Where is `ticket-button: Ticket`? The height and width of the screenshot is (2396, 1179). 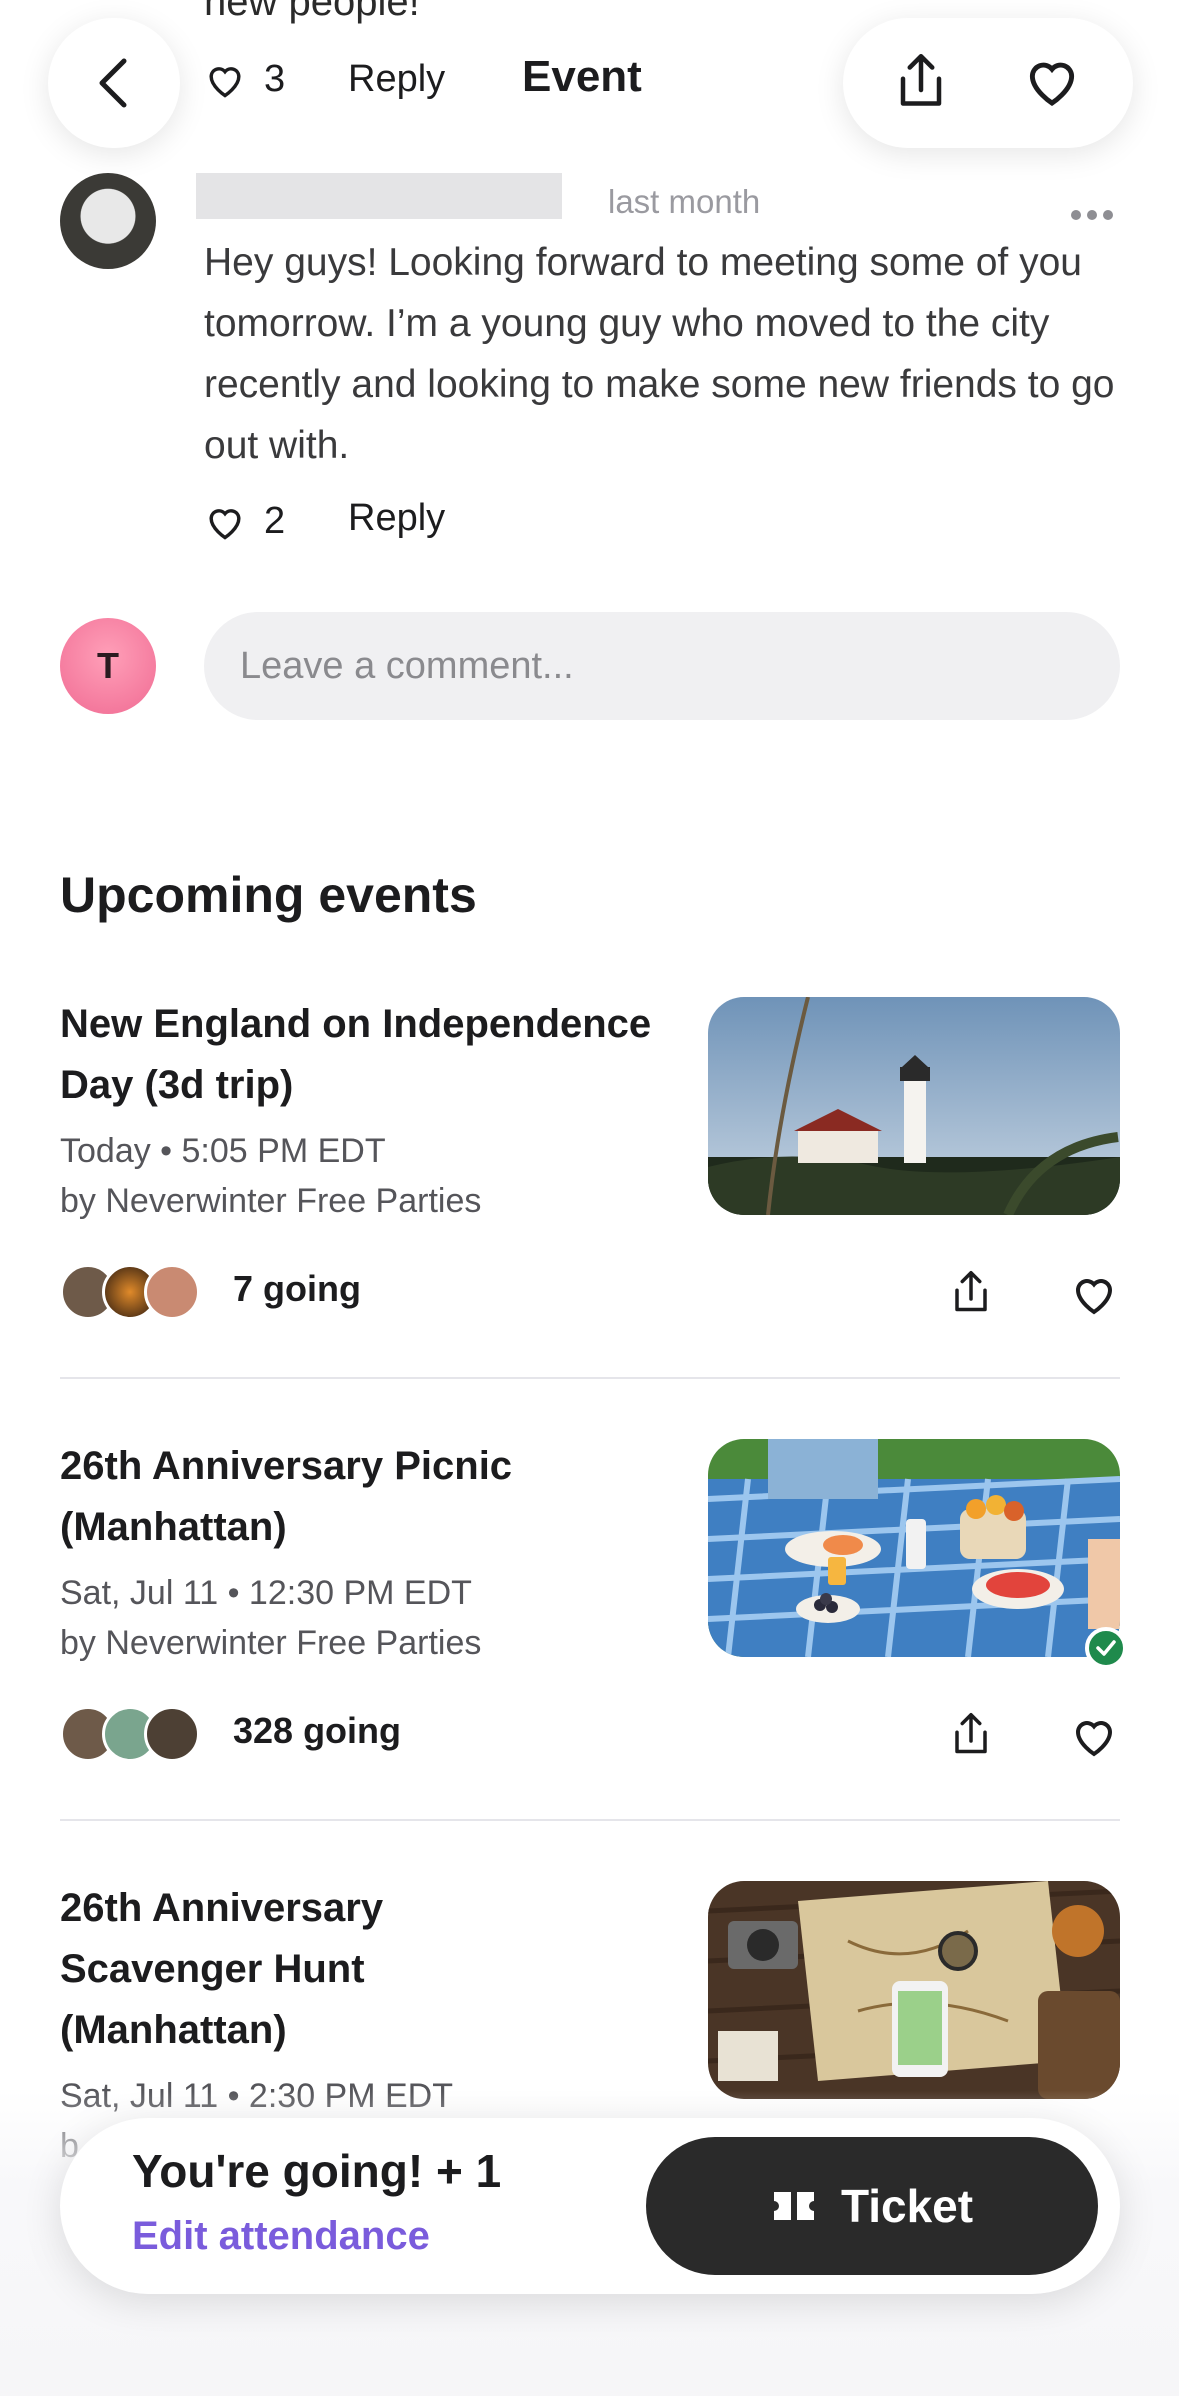
ticket-button: Ticket is located at coordinates (872, 2206).